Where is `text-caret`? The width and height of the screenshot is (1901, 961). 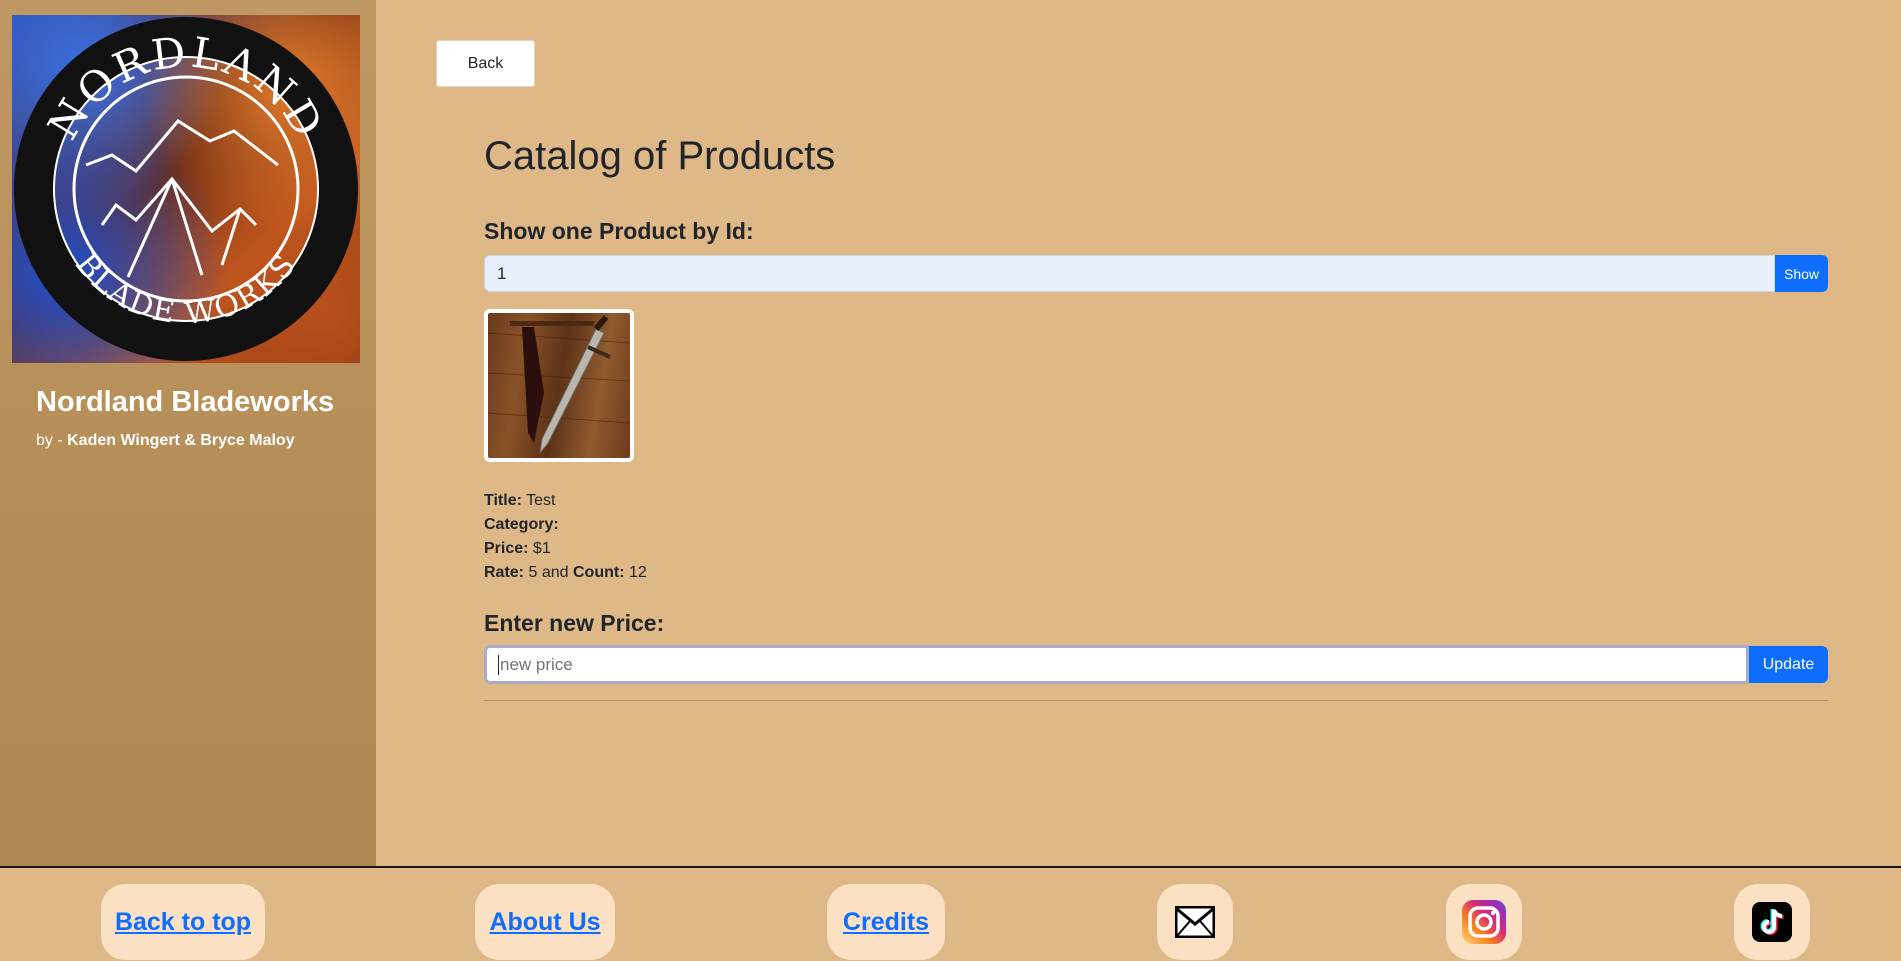
text-caret is located at coordinates (498, 664).